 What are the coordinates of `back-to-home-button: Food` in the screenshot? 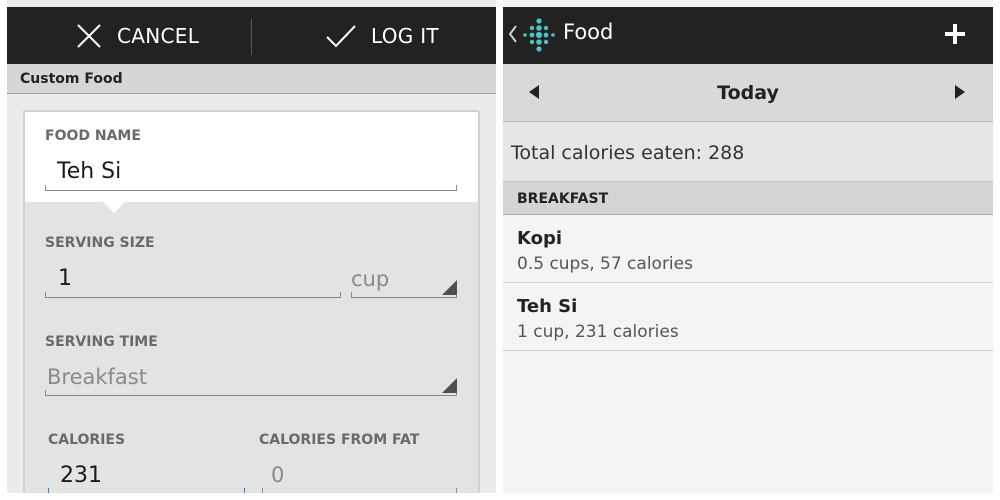 It's located at (560, 35).